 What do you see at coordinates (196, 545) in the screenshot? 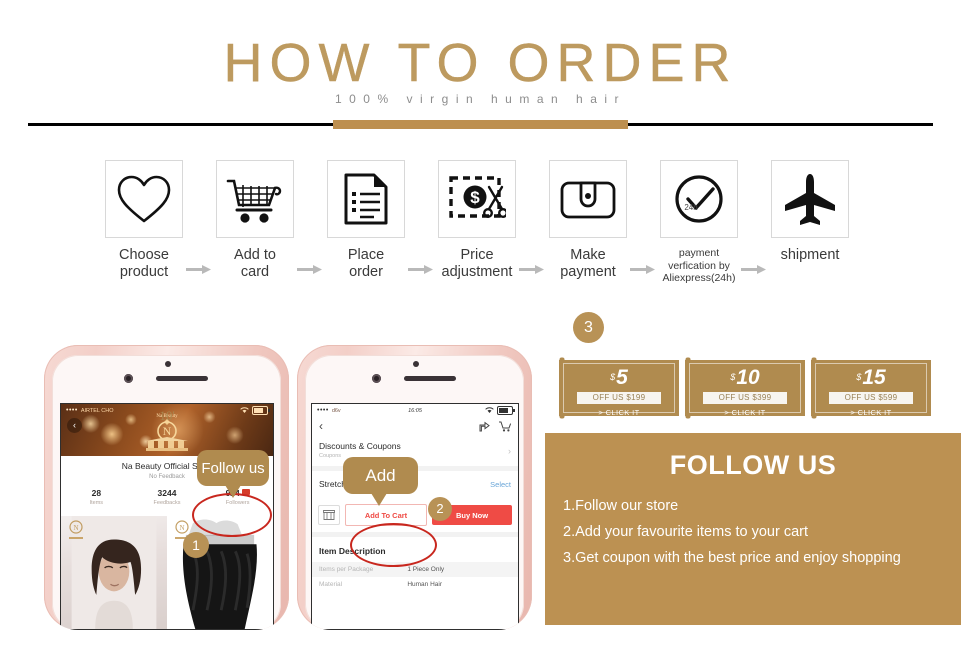
I see `step-badge-1: 1` at bounding box center [196, 545].